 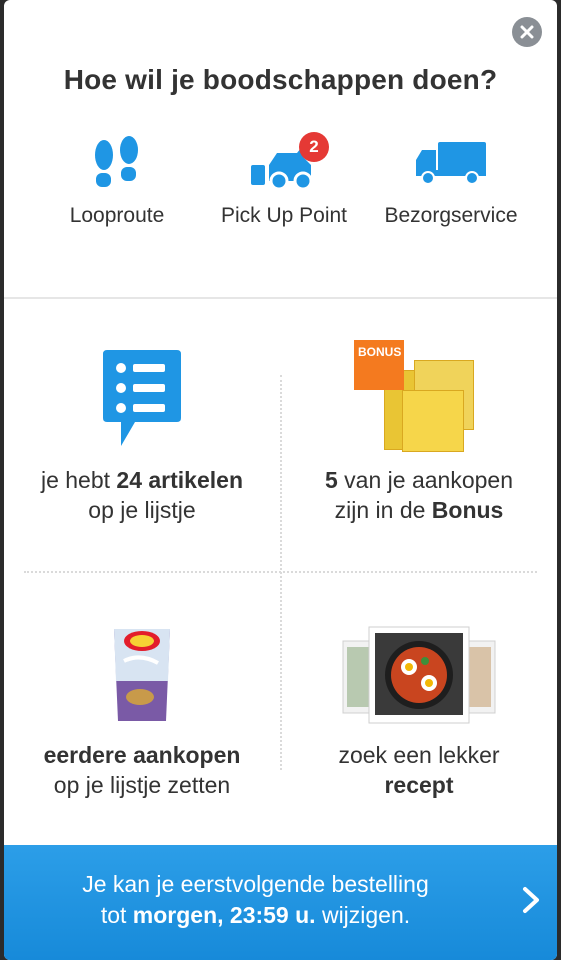 What do you see at coordinates (142, 755) in the screenshot?
I see `tile-prev-line1: eerdere aankopen` at bounding box center [142, 755].